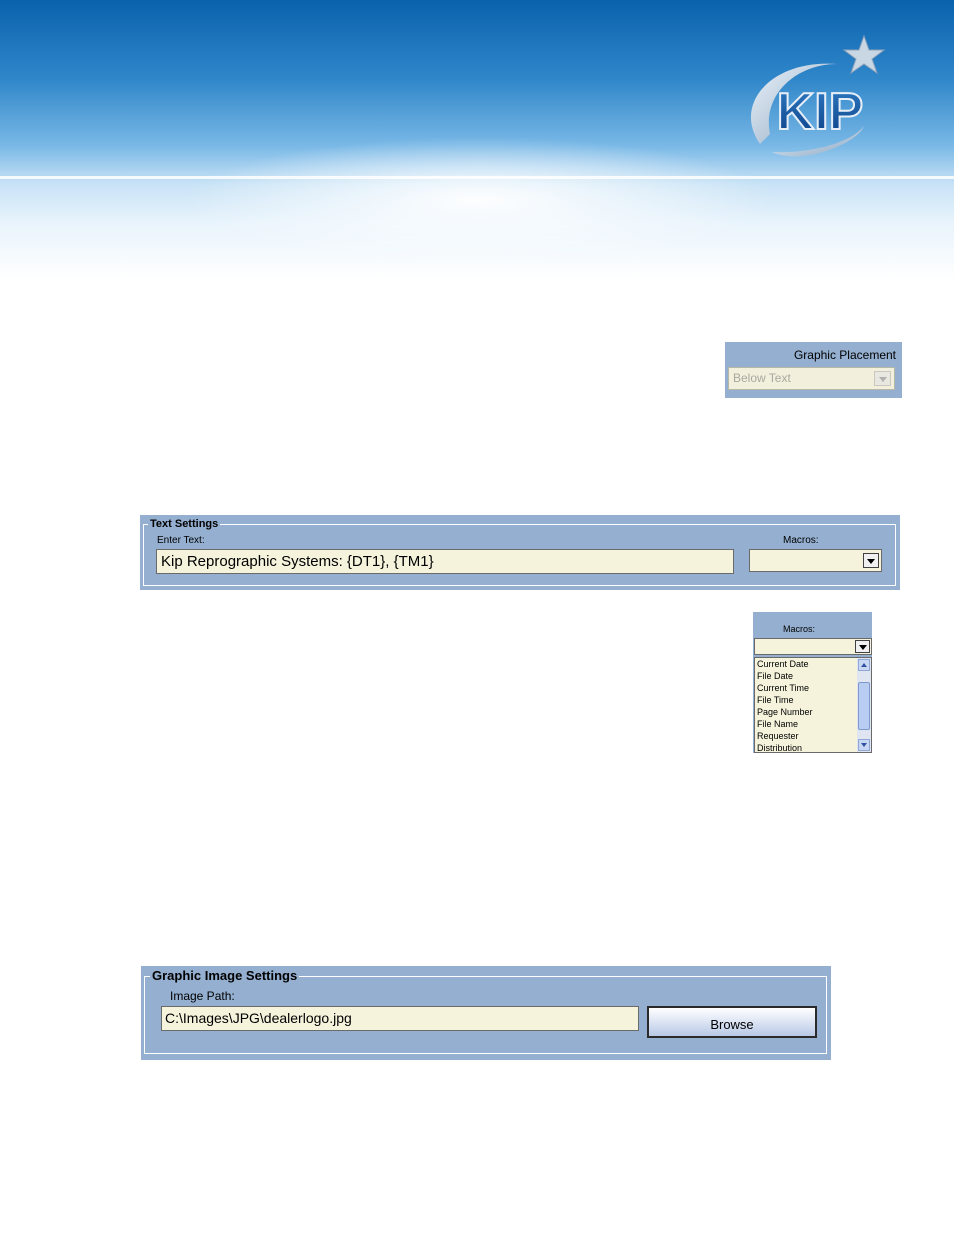  What do you see at coordinates (805, 712) in the screenshot?
I see `list-item: Page Number` at bounding box center [805, 712].